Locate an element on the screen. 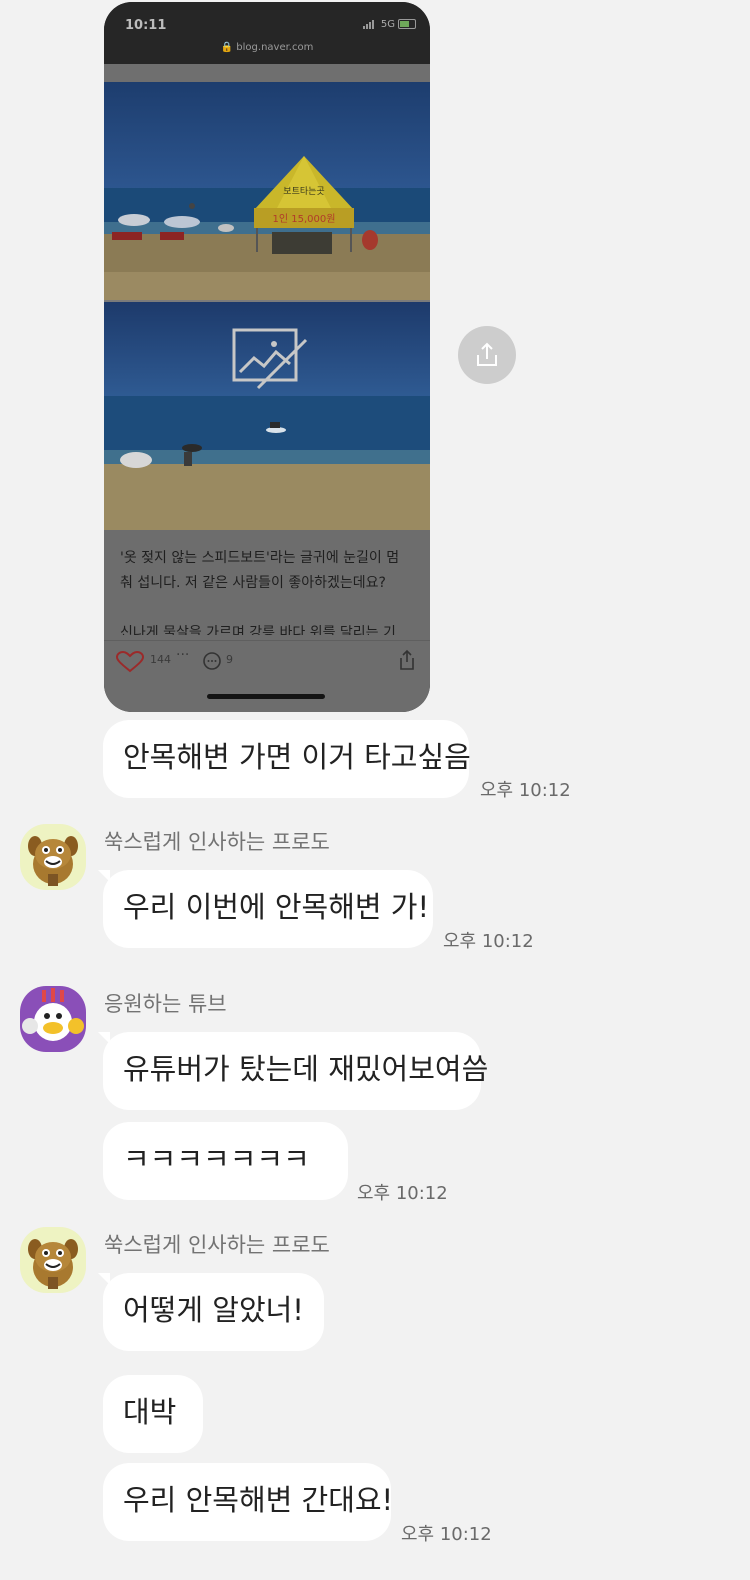 This screenshot has width=750, height=1580. beach-photo-tent: 보트타는곳 1인 15,000원 is located at coordinates (267, 191).